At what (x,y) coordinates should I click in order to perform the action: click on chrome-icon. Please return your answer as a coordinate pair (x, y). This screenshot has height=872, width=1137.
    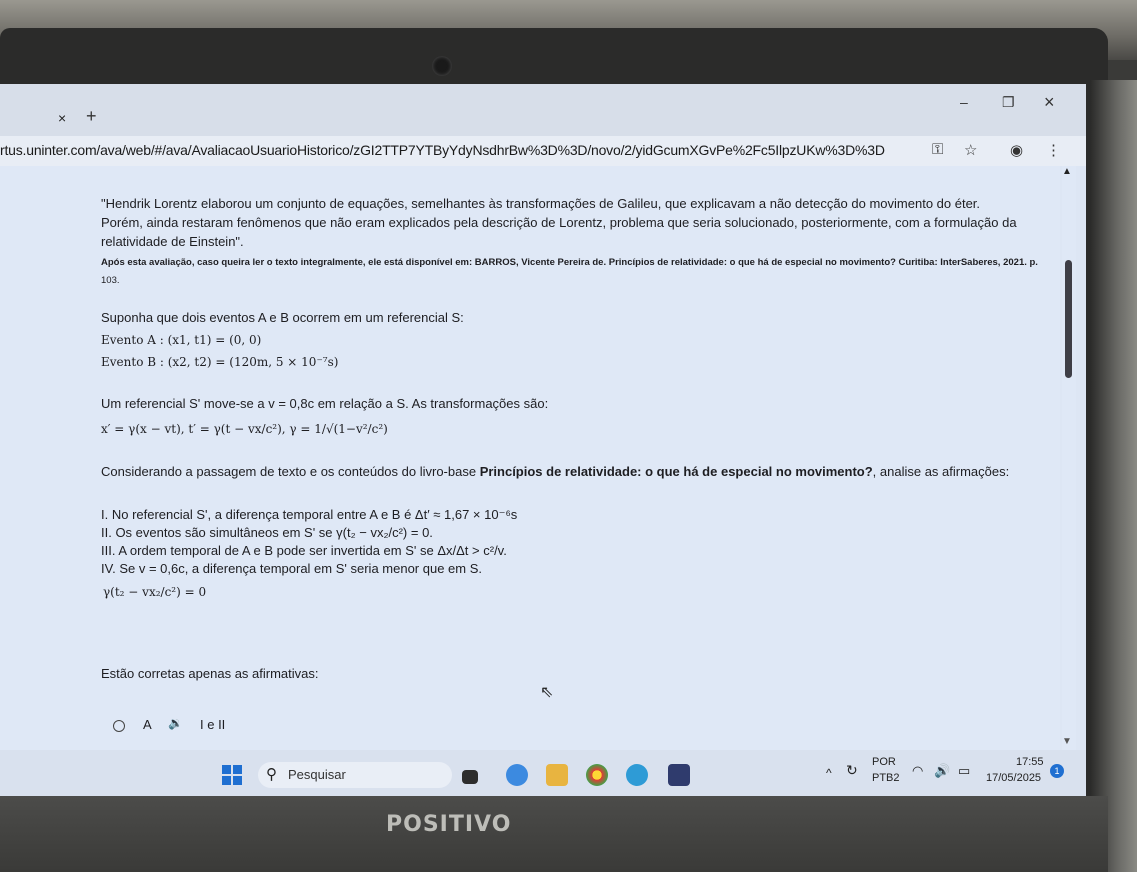
    Looking at the image, I should click on (597, 775).